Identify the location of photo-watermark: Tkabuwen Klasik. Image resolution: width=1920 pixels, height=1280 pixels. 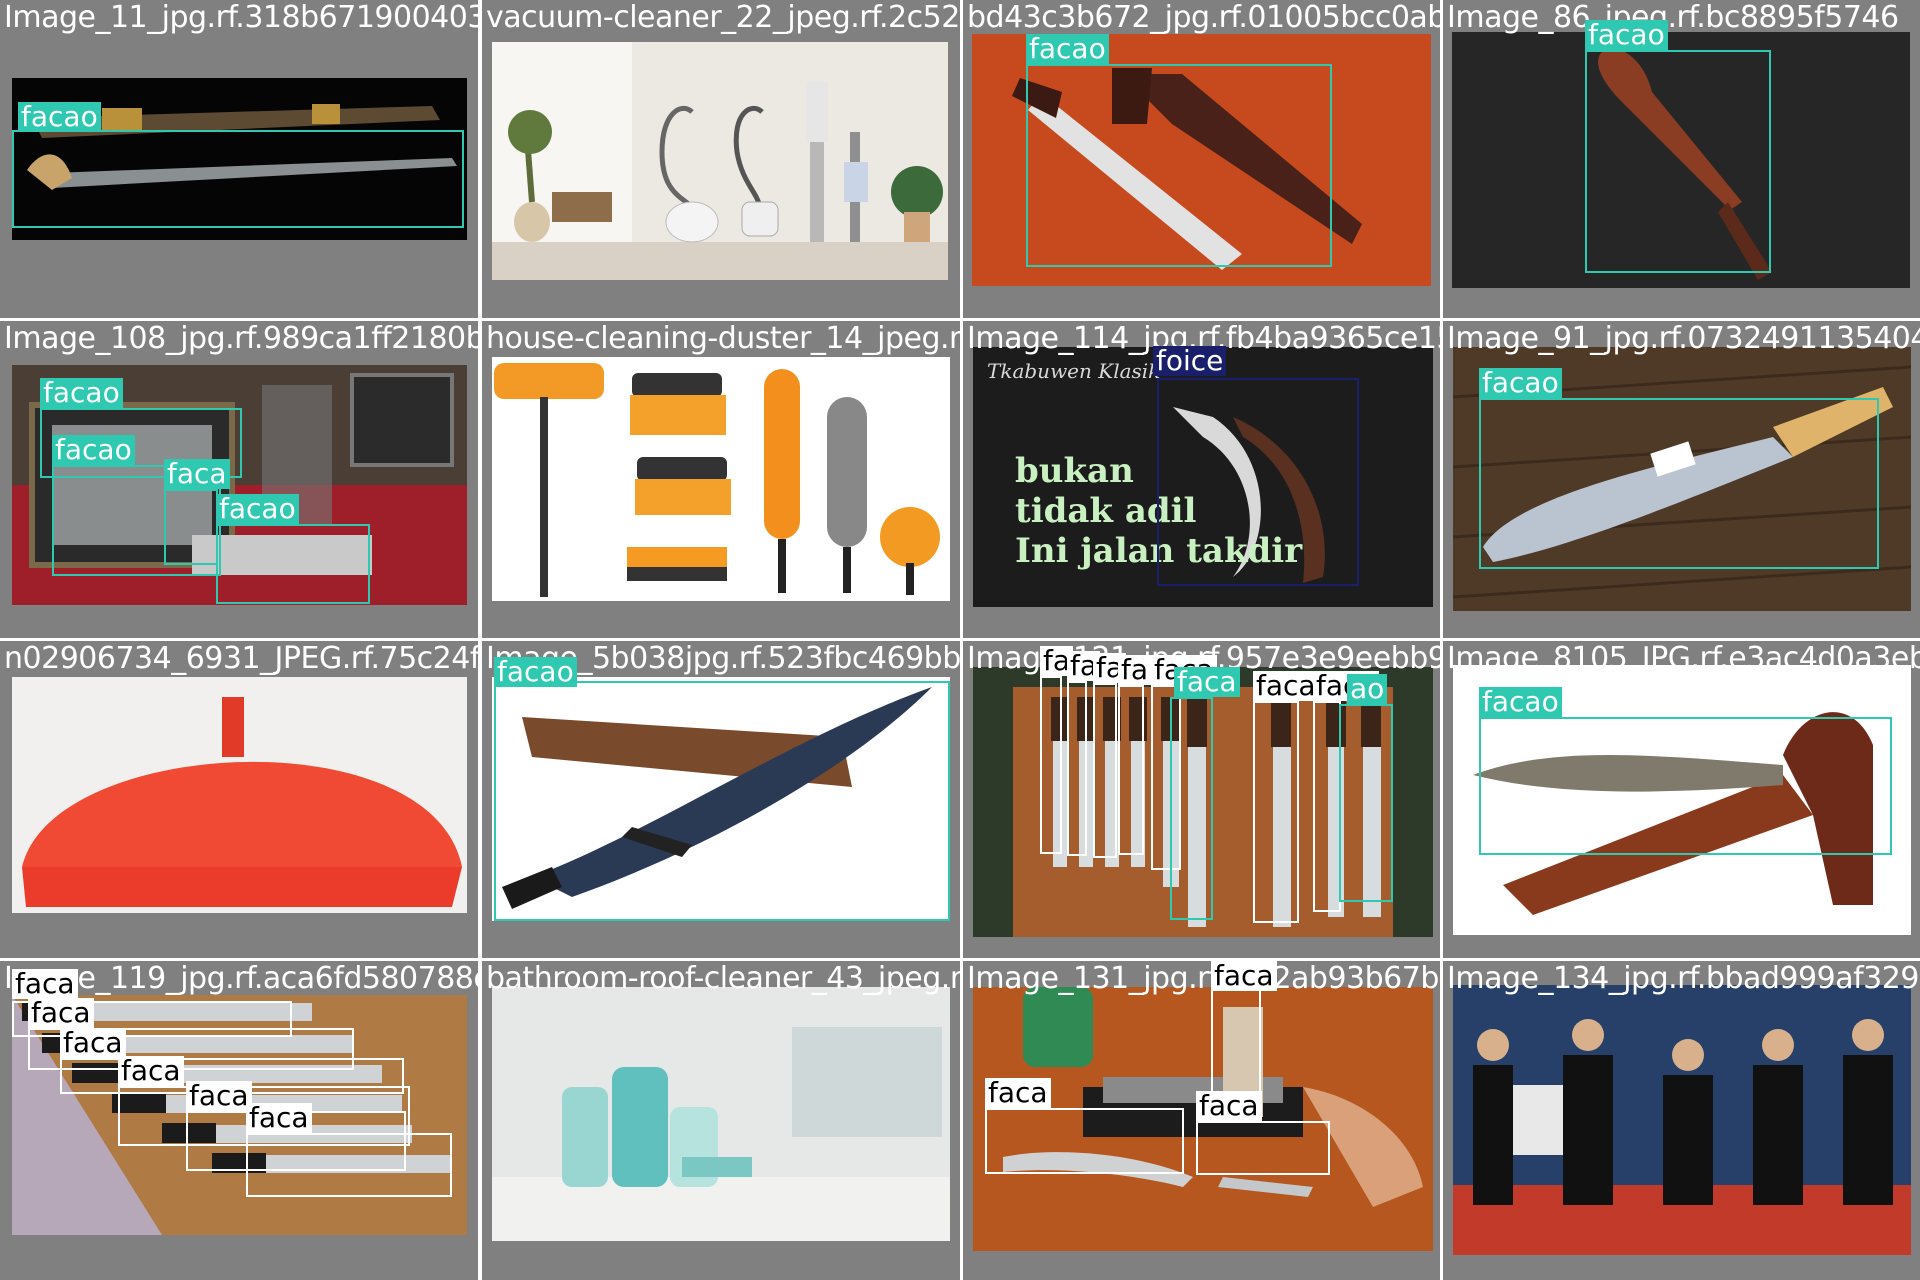
(1074, 371).